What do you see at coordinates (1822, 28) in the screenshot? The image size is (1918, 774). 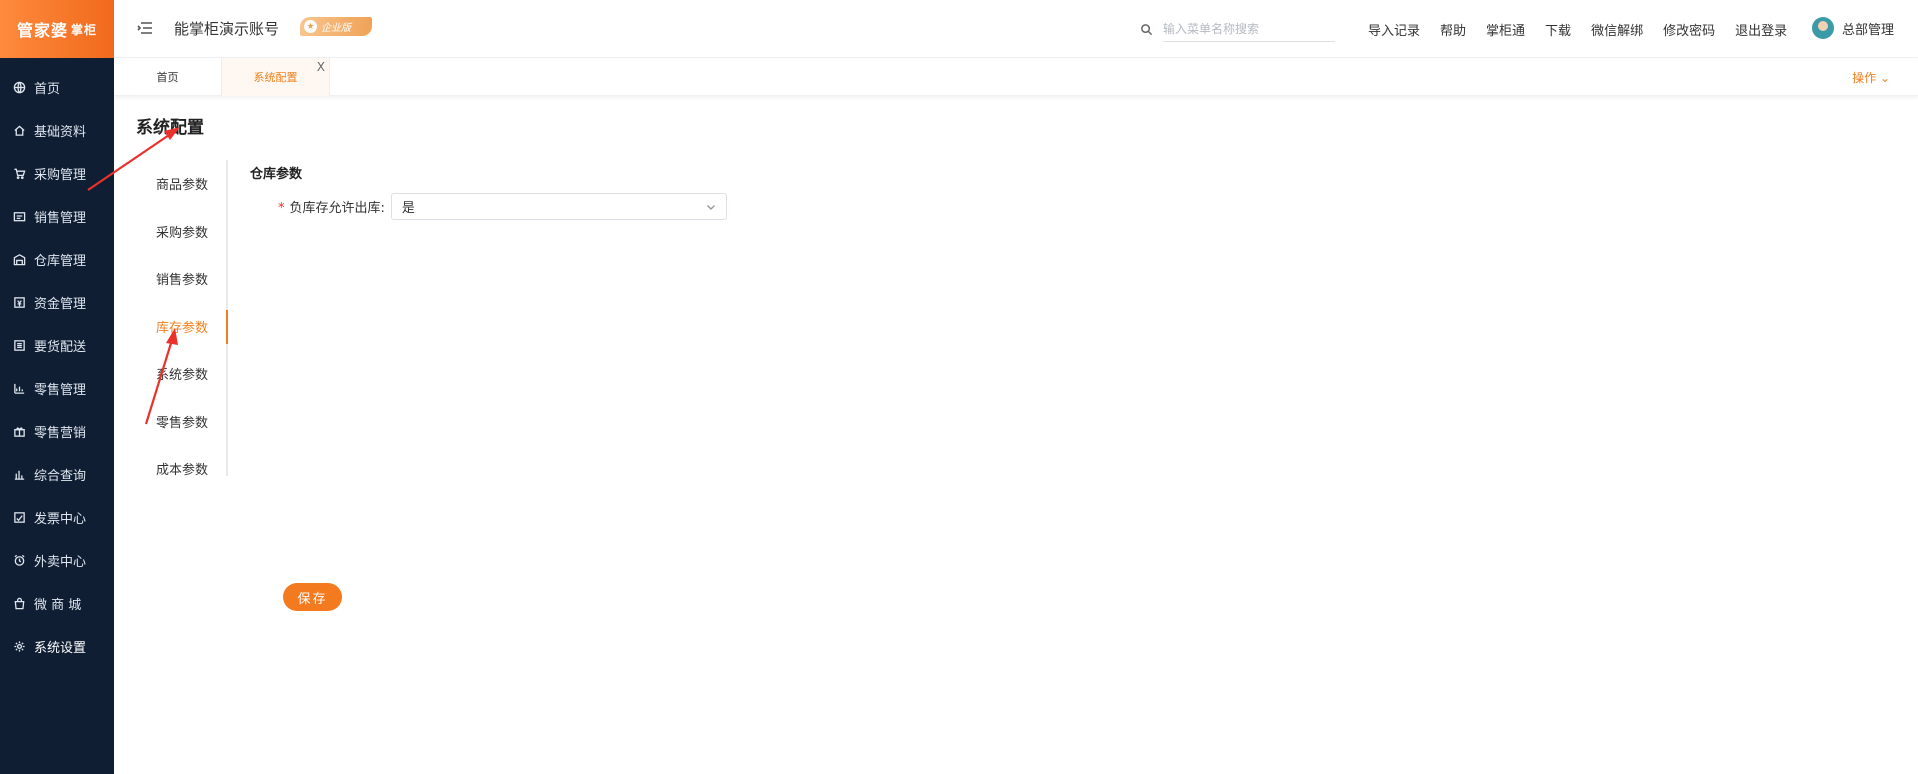 I see `avatar` at bounding box center [1822, 28].